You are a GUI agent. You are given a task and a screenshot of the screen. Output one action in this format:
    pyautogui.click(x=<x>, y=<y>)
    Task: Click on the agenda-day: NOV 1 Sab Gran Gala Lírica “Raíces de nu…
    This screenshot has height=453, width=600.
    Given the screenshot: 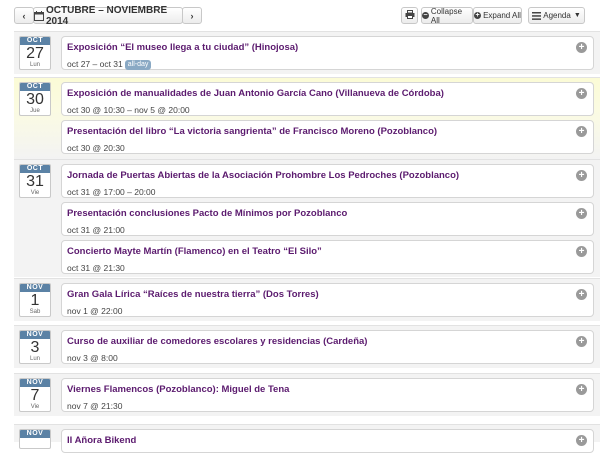 What is the action you would take?
    pyautogui.click(x=307, y=299)
    